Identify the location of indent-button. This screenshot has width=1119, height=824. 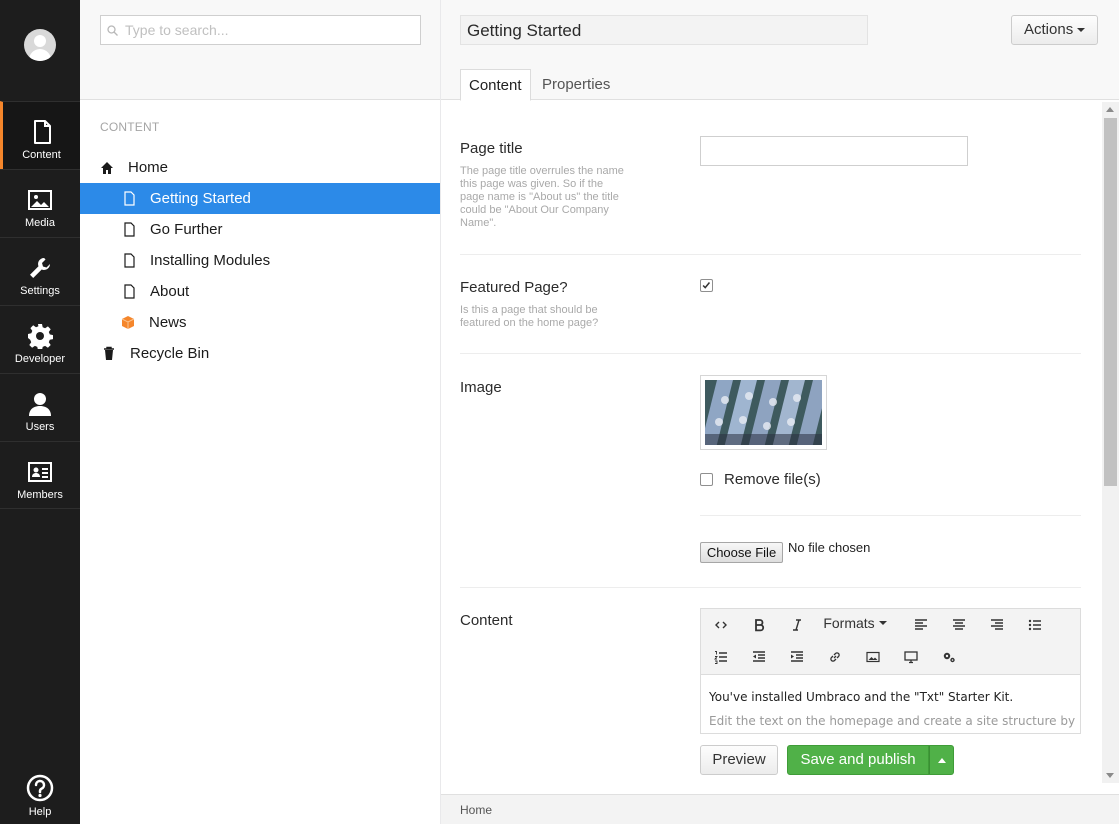
(797, 657).